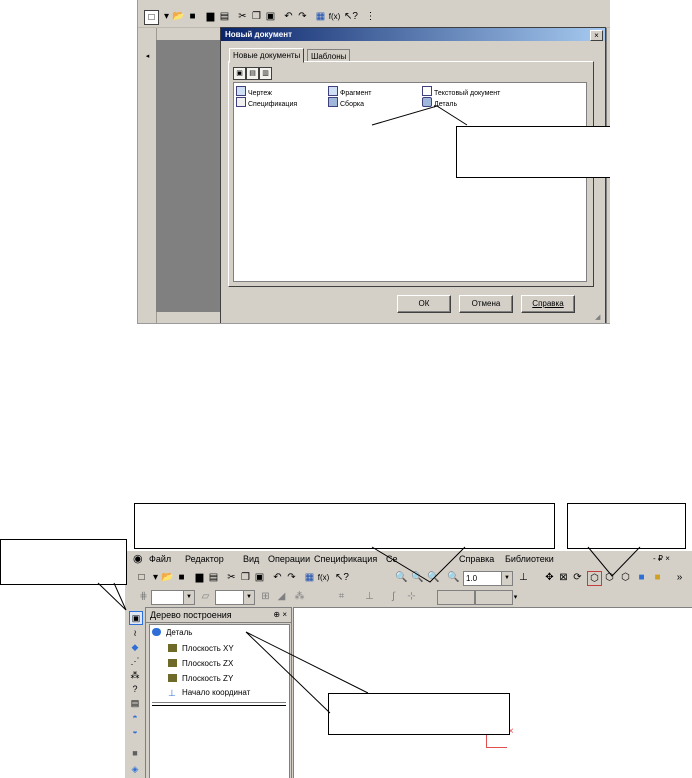  What do you see at coordinates (494, 597) in the screenshot?
I see `y-coordinate-field` at bounding box center [494, 597].